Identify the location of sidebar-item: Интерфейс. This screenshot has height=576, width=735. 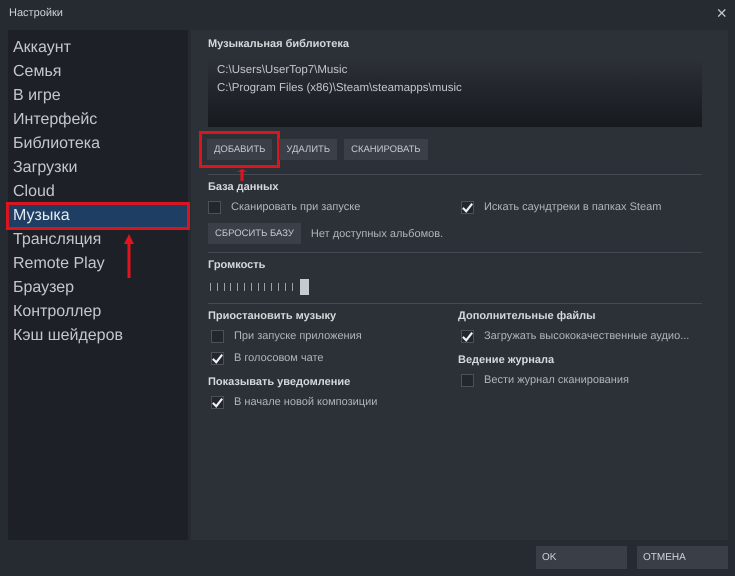
(98, 120).